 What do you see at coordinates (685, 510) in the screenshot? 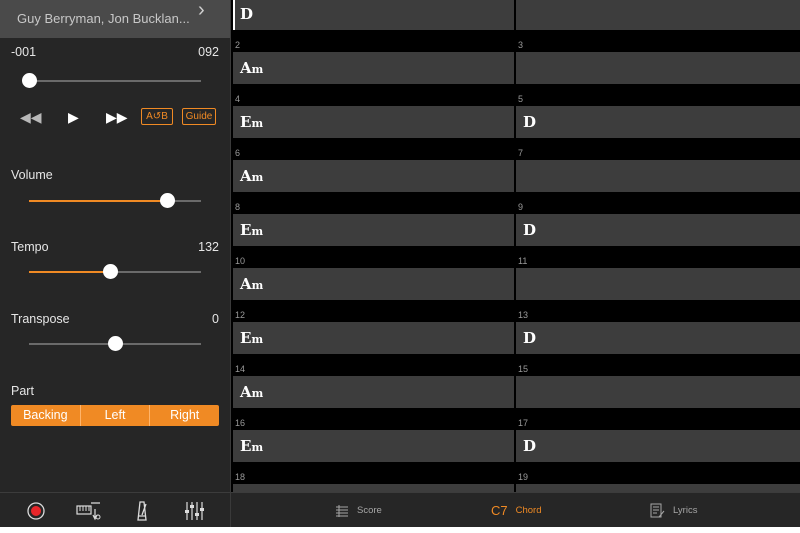
I see `tab-lyrics-label: Lyrics` at bounding box center [685, 510].